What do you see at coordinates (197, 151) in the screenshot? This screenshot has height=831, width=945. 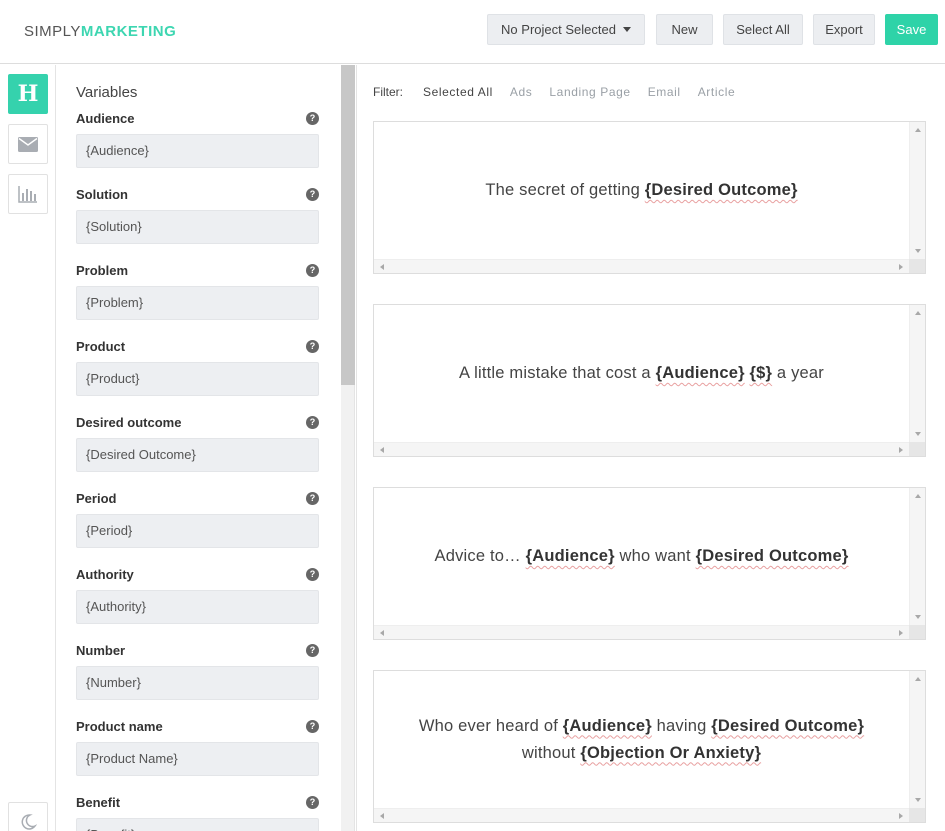 I see `audience-field: {Audience}` at bounding box center [197, 151].